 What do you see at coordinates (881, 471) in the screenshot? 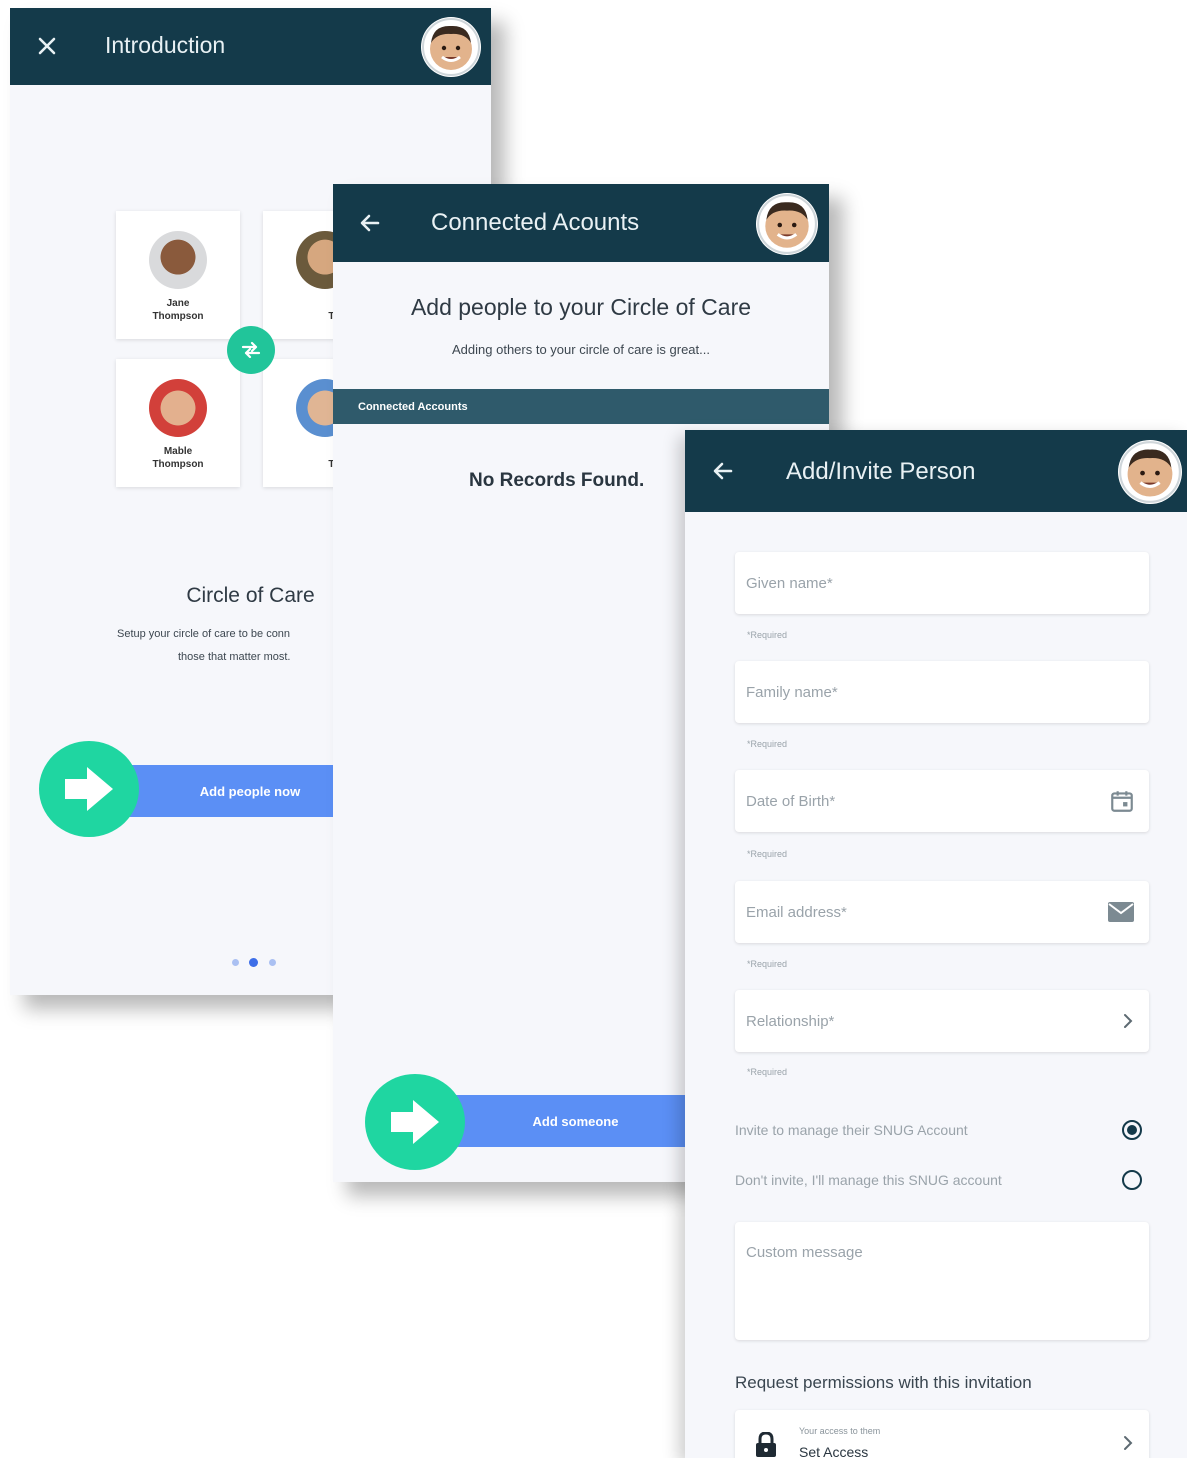
I see `invite-title: Add/Invite Person` at bounding box center [881, 471].